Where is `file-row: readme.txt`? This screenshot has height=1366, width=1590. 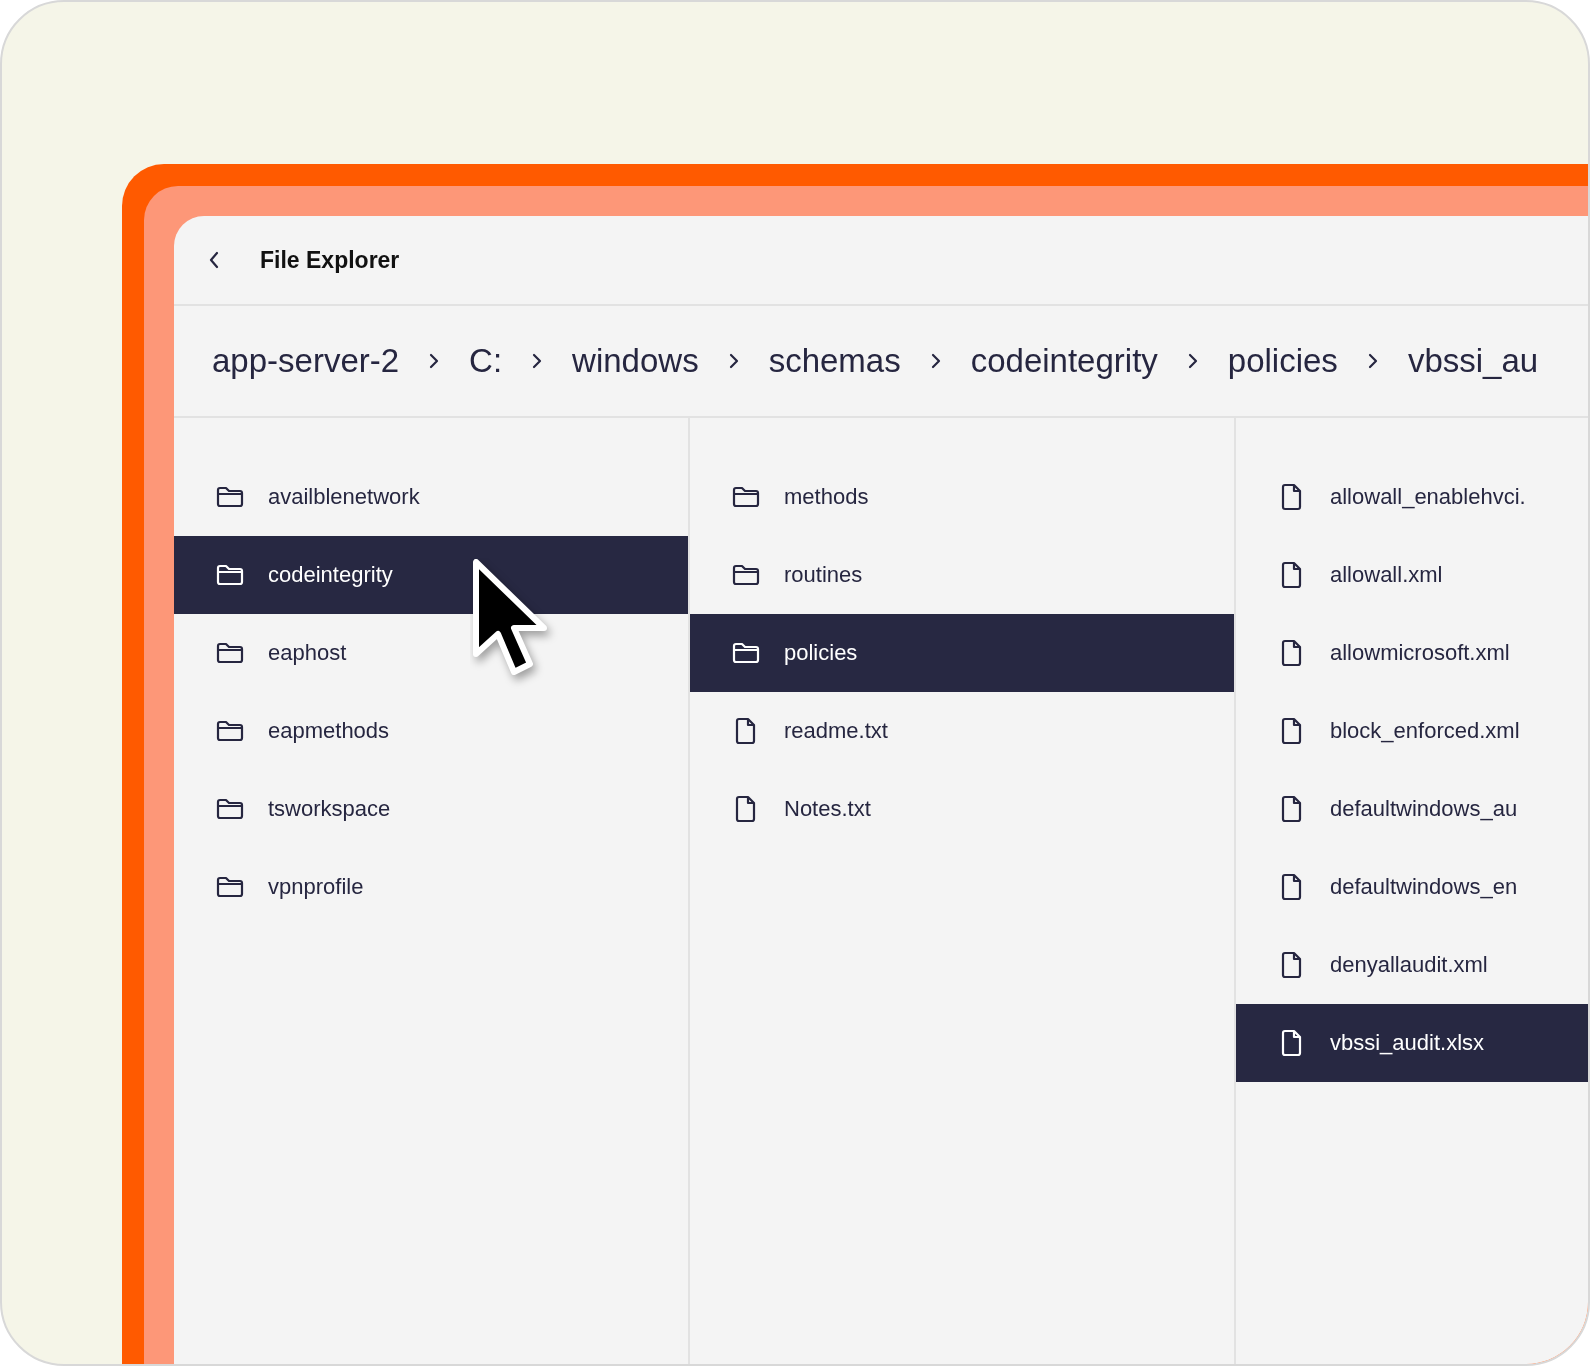 file-row: readme.txt is located at coordinates (962, 731).